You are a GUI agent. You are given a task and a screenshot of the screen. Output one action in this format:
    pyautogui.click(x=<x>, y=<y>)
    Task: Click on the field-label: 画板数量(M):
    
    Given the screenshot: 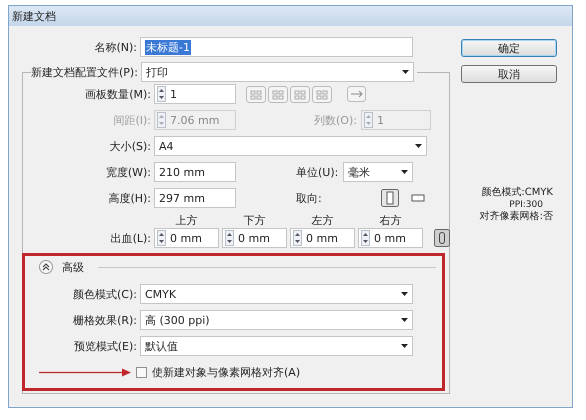 What is the action you would take?
    pyautogui.click(x=117, y=94)
    